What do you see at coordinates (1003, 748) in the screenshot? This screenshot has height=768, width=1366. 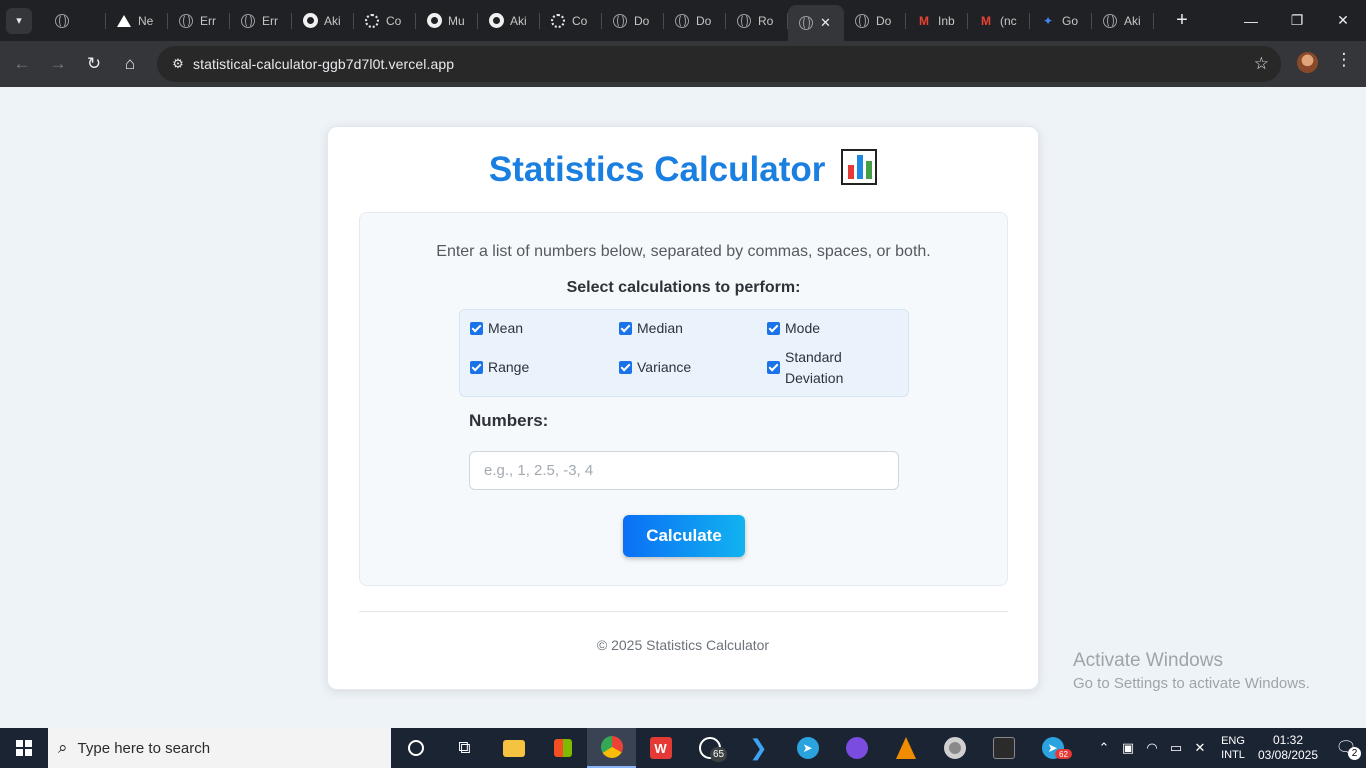 I see `terminal-button` at bounding box center [1003, 748].